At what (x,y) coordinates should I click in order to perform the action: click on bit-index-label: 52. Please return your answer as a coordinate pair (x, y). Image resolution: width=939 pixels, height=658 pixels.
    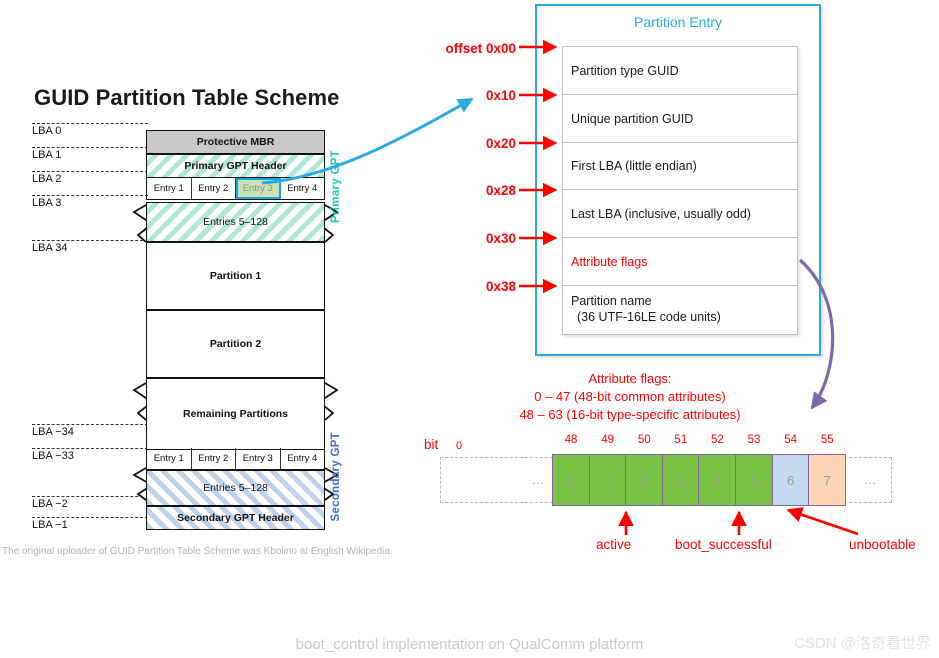
    Looking at the image, I should click on (717, 440).